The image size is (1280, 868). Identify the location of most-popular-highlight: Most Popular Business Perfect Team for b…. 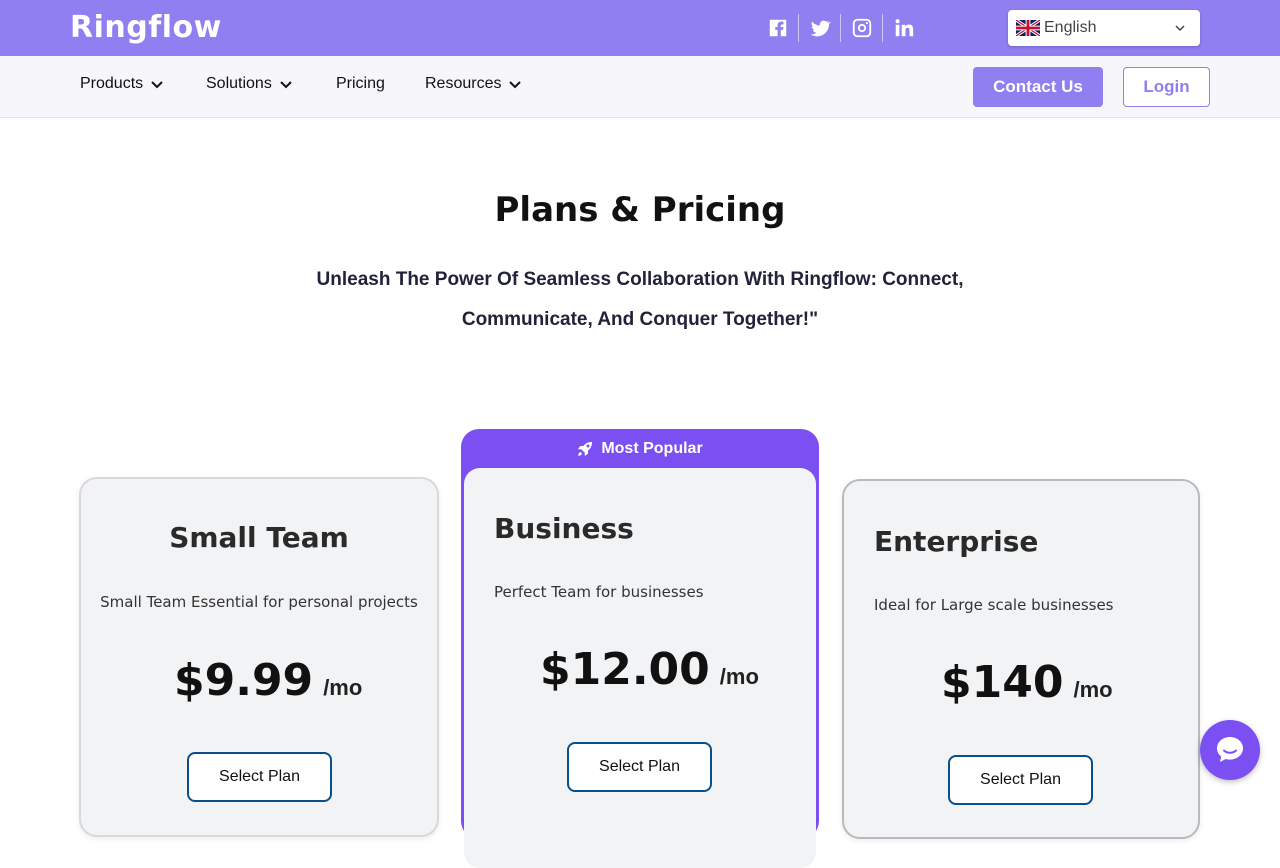
(640, 648).